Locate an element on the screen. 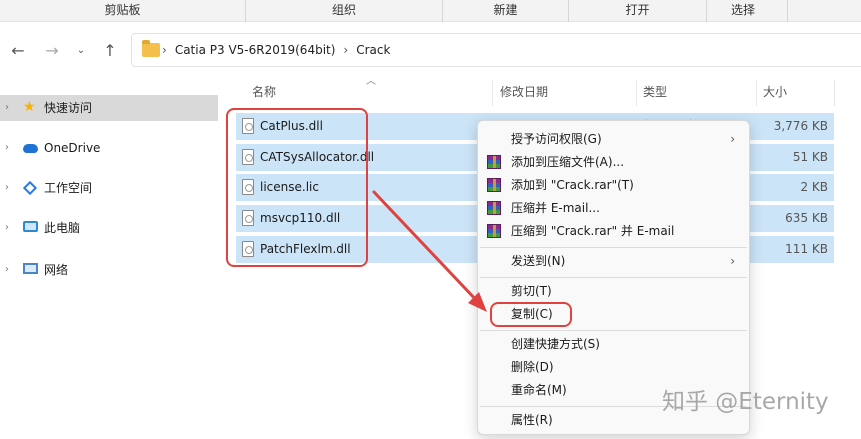 The height and width of the screenshot is (439, 861). annotation-arrow-icon is located at coordinates (429, 251).